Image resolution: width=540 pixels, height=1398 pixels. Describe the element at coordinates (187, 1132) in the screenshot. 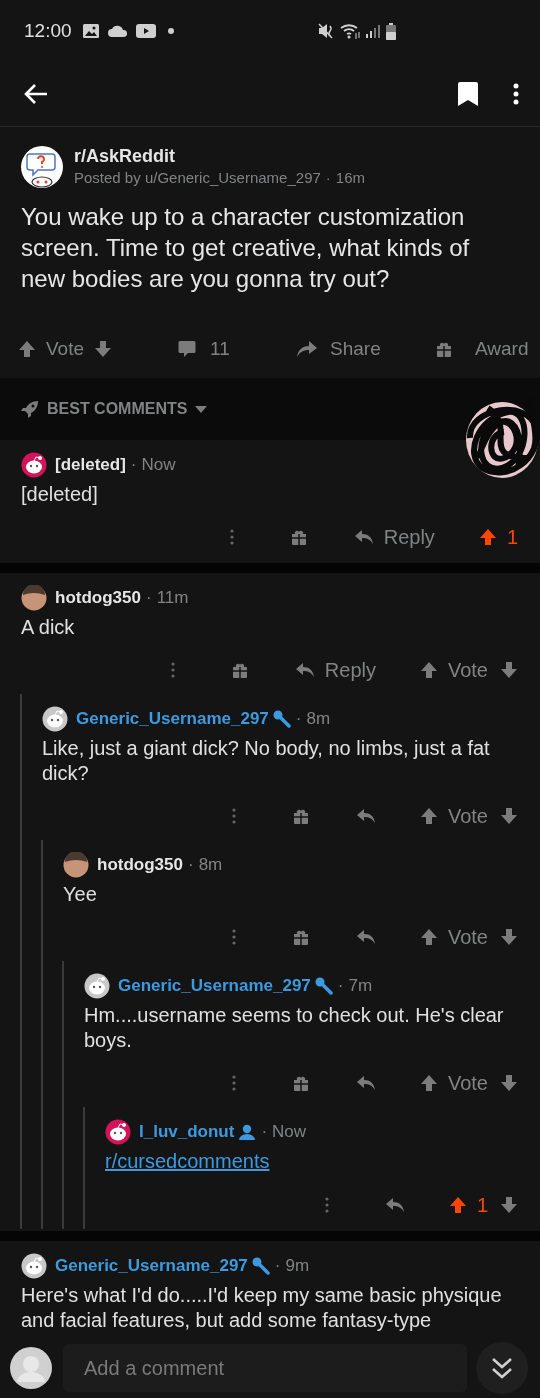

I see `username: I_luv_donut` at that location.